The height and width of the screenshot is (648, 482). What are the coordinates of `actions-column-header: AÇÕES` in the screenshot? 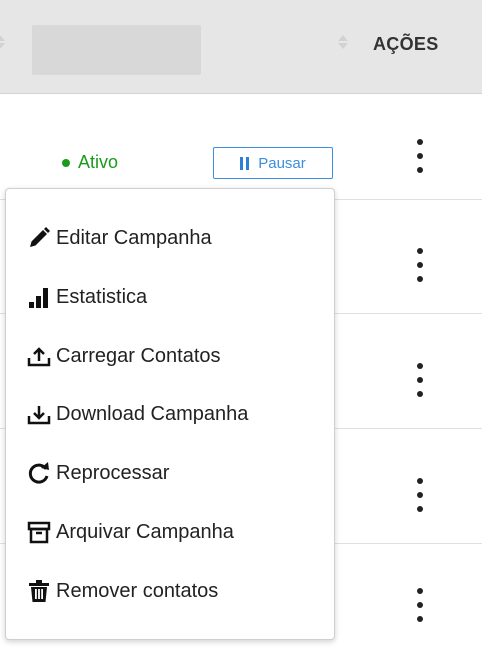 It's located at (406, 44).